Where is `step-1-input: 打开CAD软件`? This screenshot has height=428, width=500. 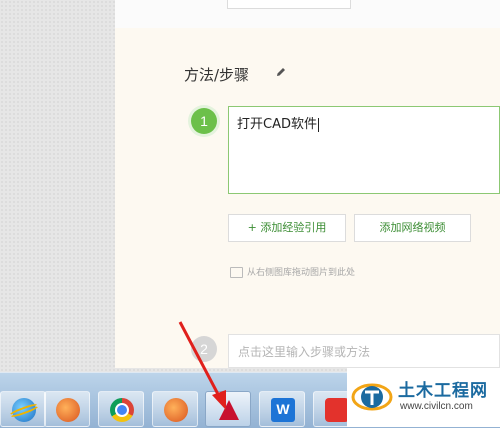
step-1-input: 打开CAD软件 is located at coordinates (364, 150).